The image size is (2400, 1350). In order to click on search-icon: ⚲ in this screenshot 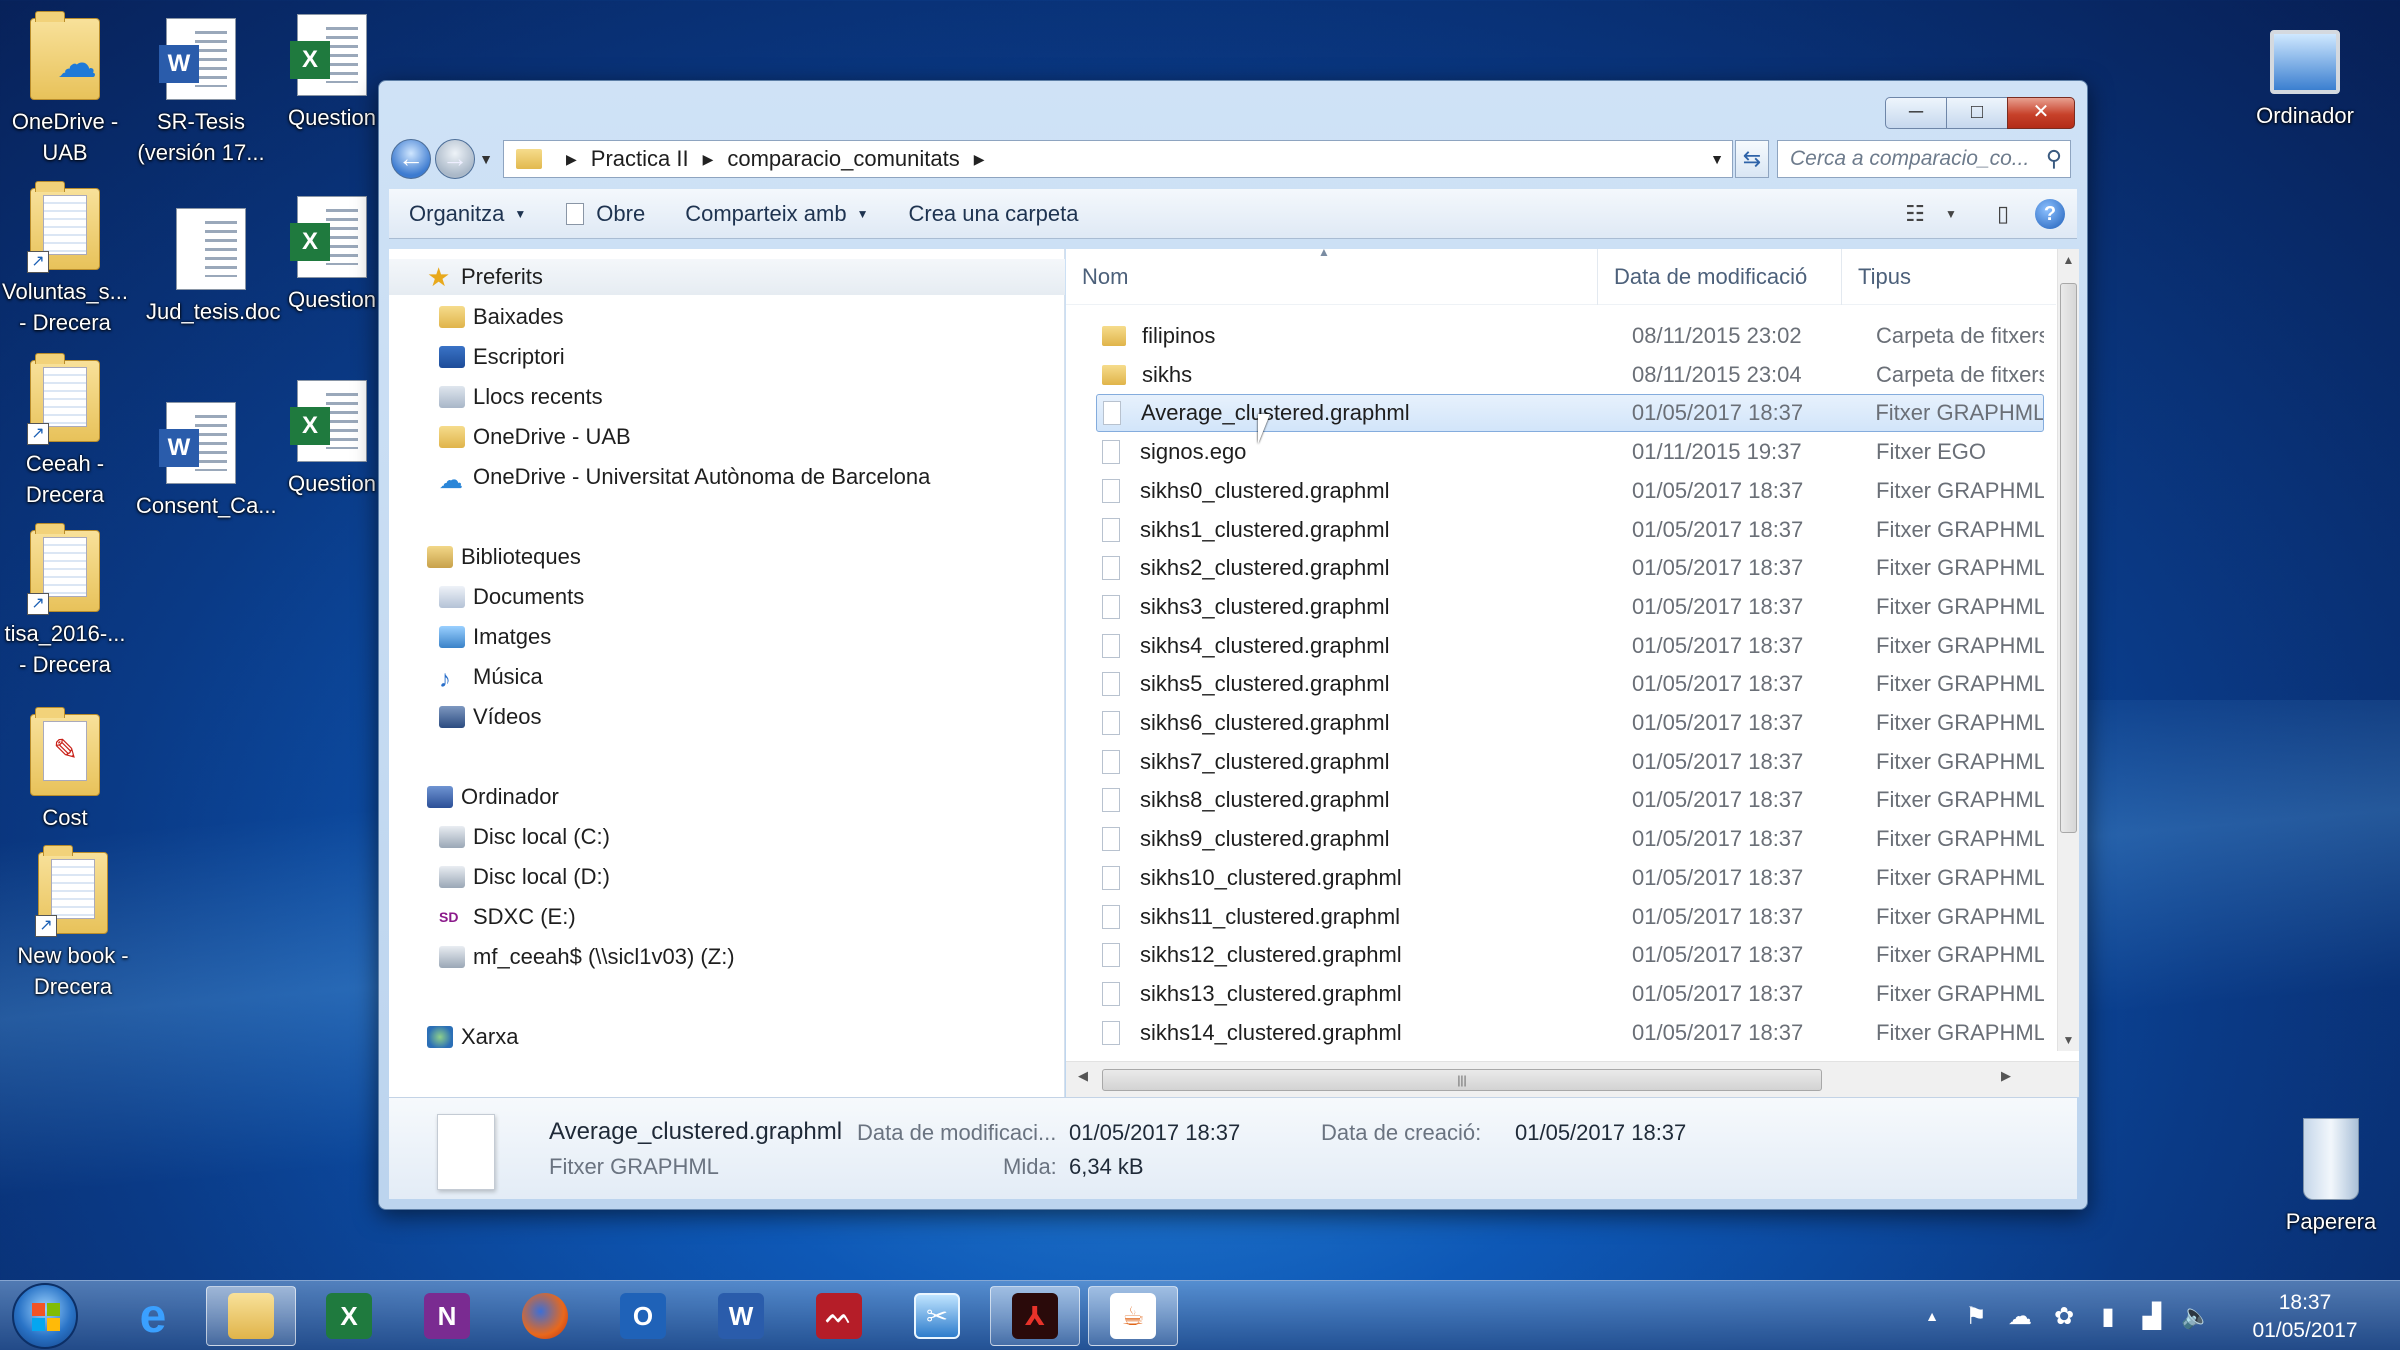, I will do `click(2054, 159)`.